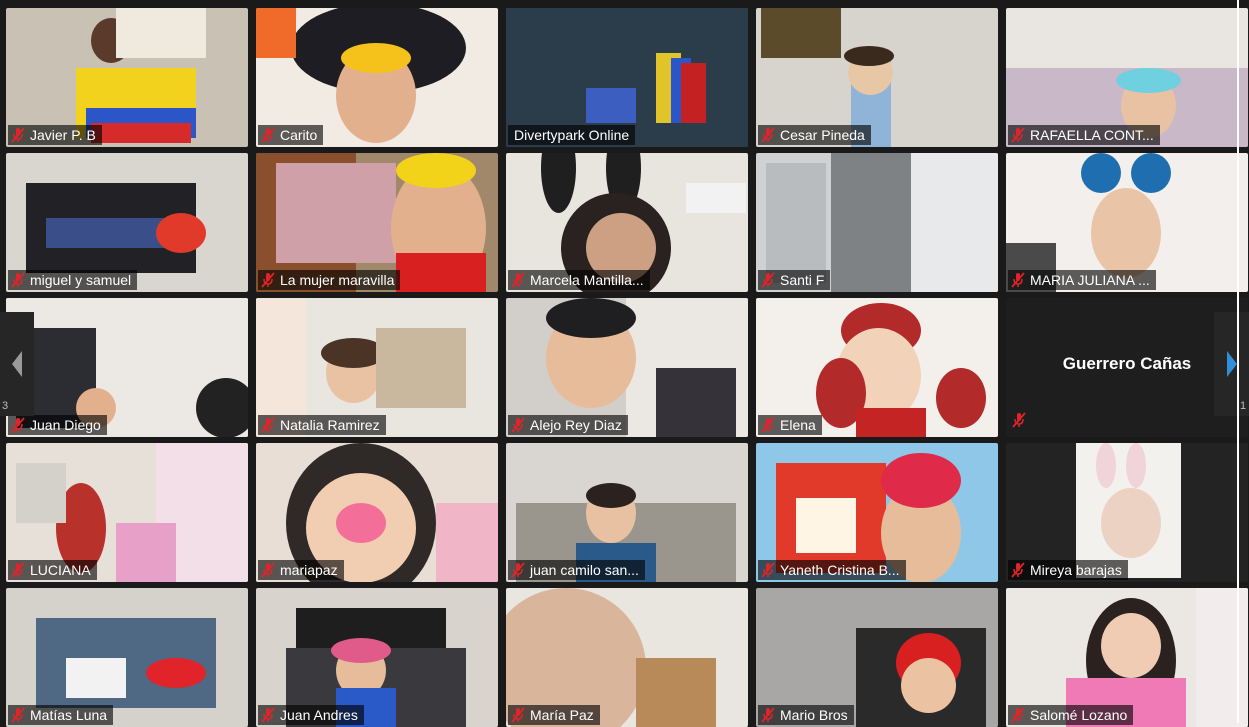 The height and width of the screenshot is (727, 1249). Describe the element at coordinates (127, 222) in the screenshot. I see `participant-tile: miguel y samuel` at that location.